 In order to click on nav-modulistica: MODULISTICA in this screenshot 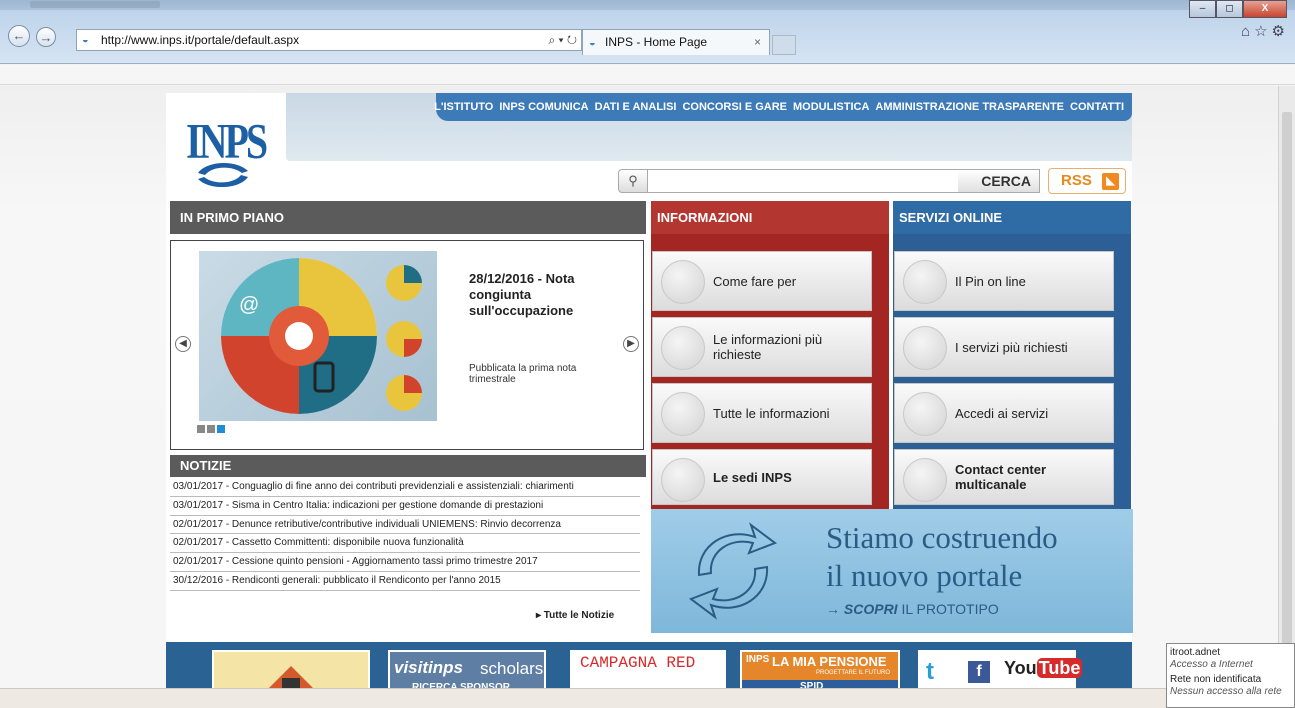, I will do `click(831, 107)`.